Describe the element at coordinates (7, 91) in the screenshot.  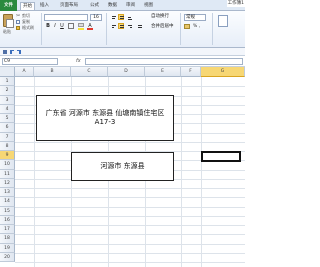
I see `row-header-2: 2` at that location.